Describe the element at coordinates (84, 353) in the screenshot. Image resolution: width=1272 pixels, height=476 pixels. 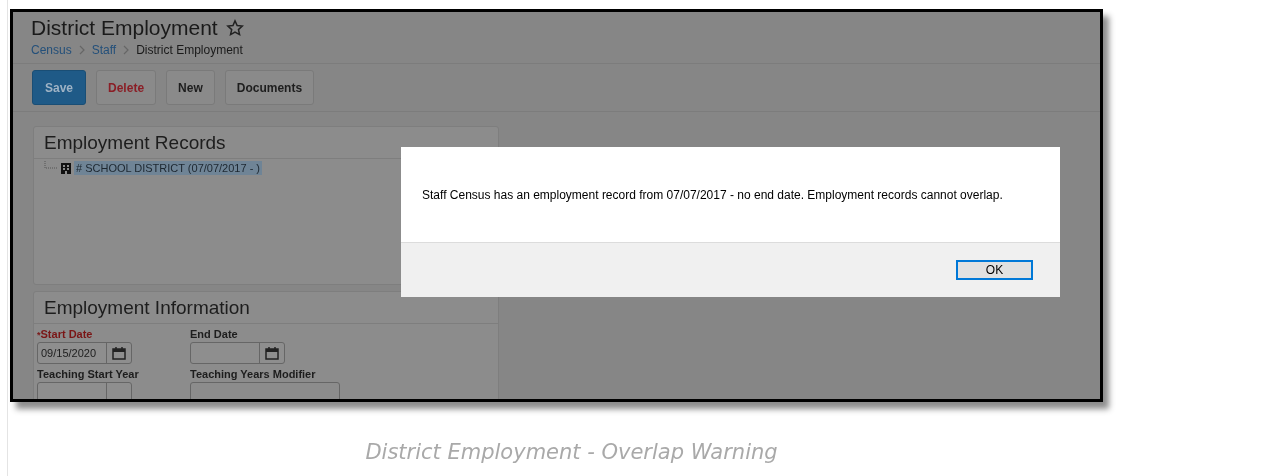
I see `date-field: 09/15/2020` at that location.